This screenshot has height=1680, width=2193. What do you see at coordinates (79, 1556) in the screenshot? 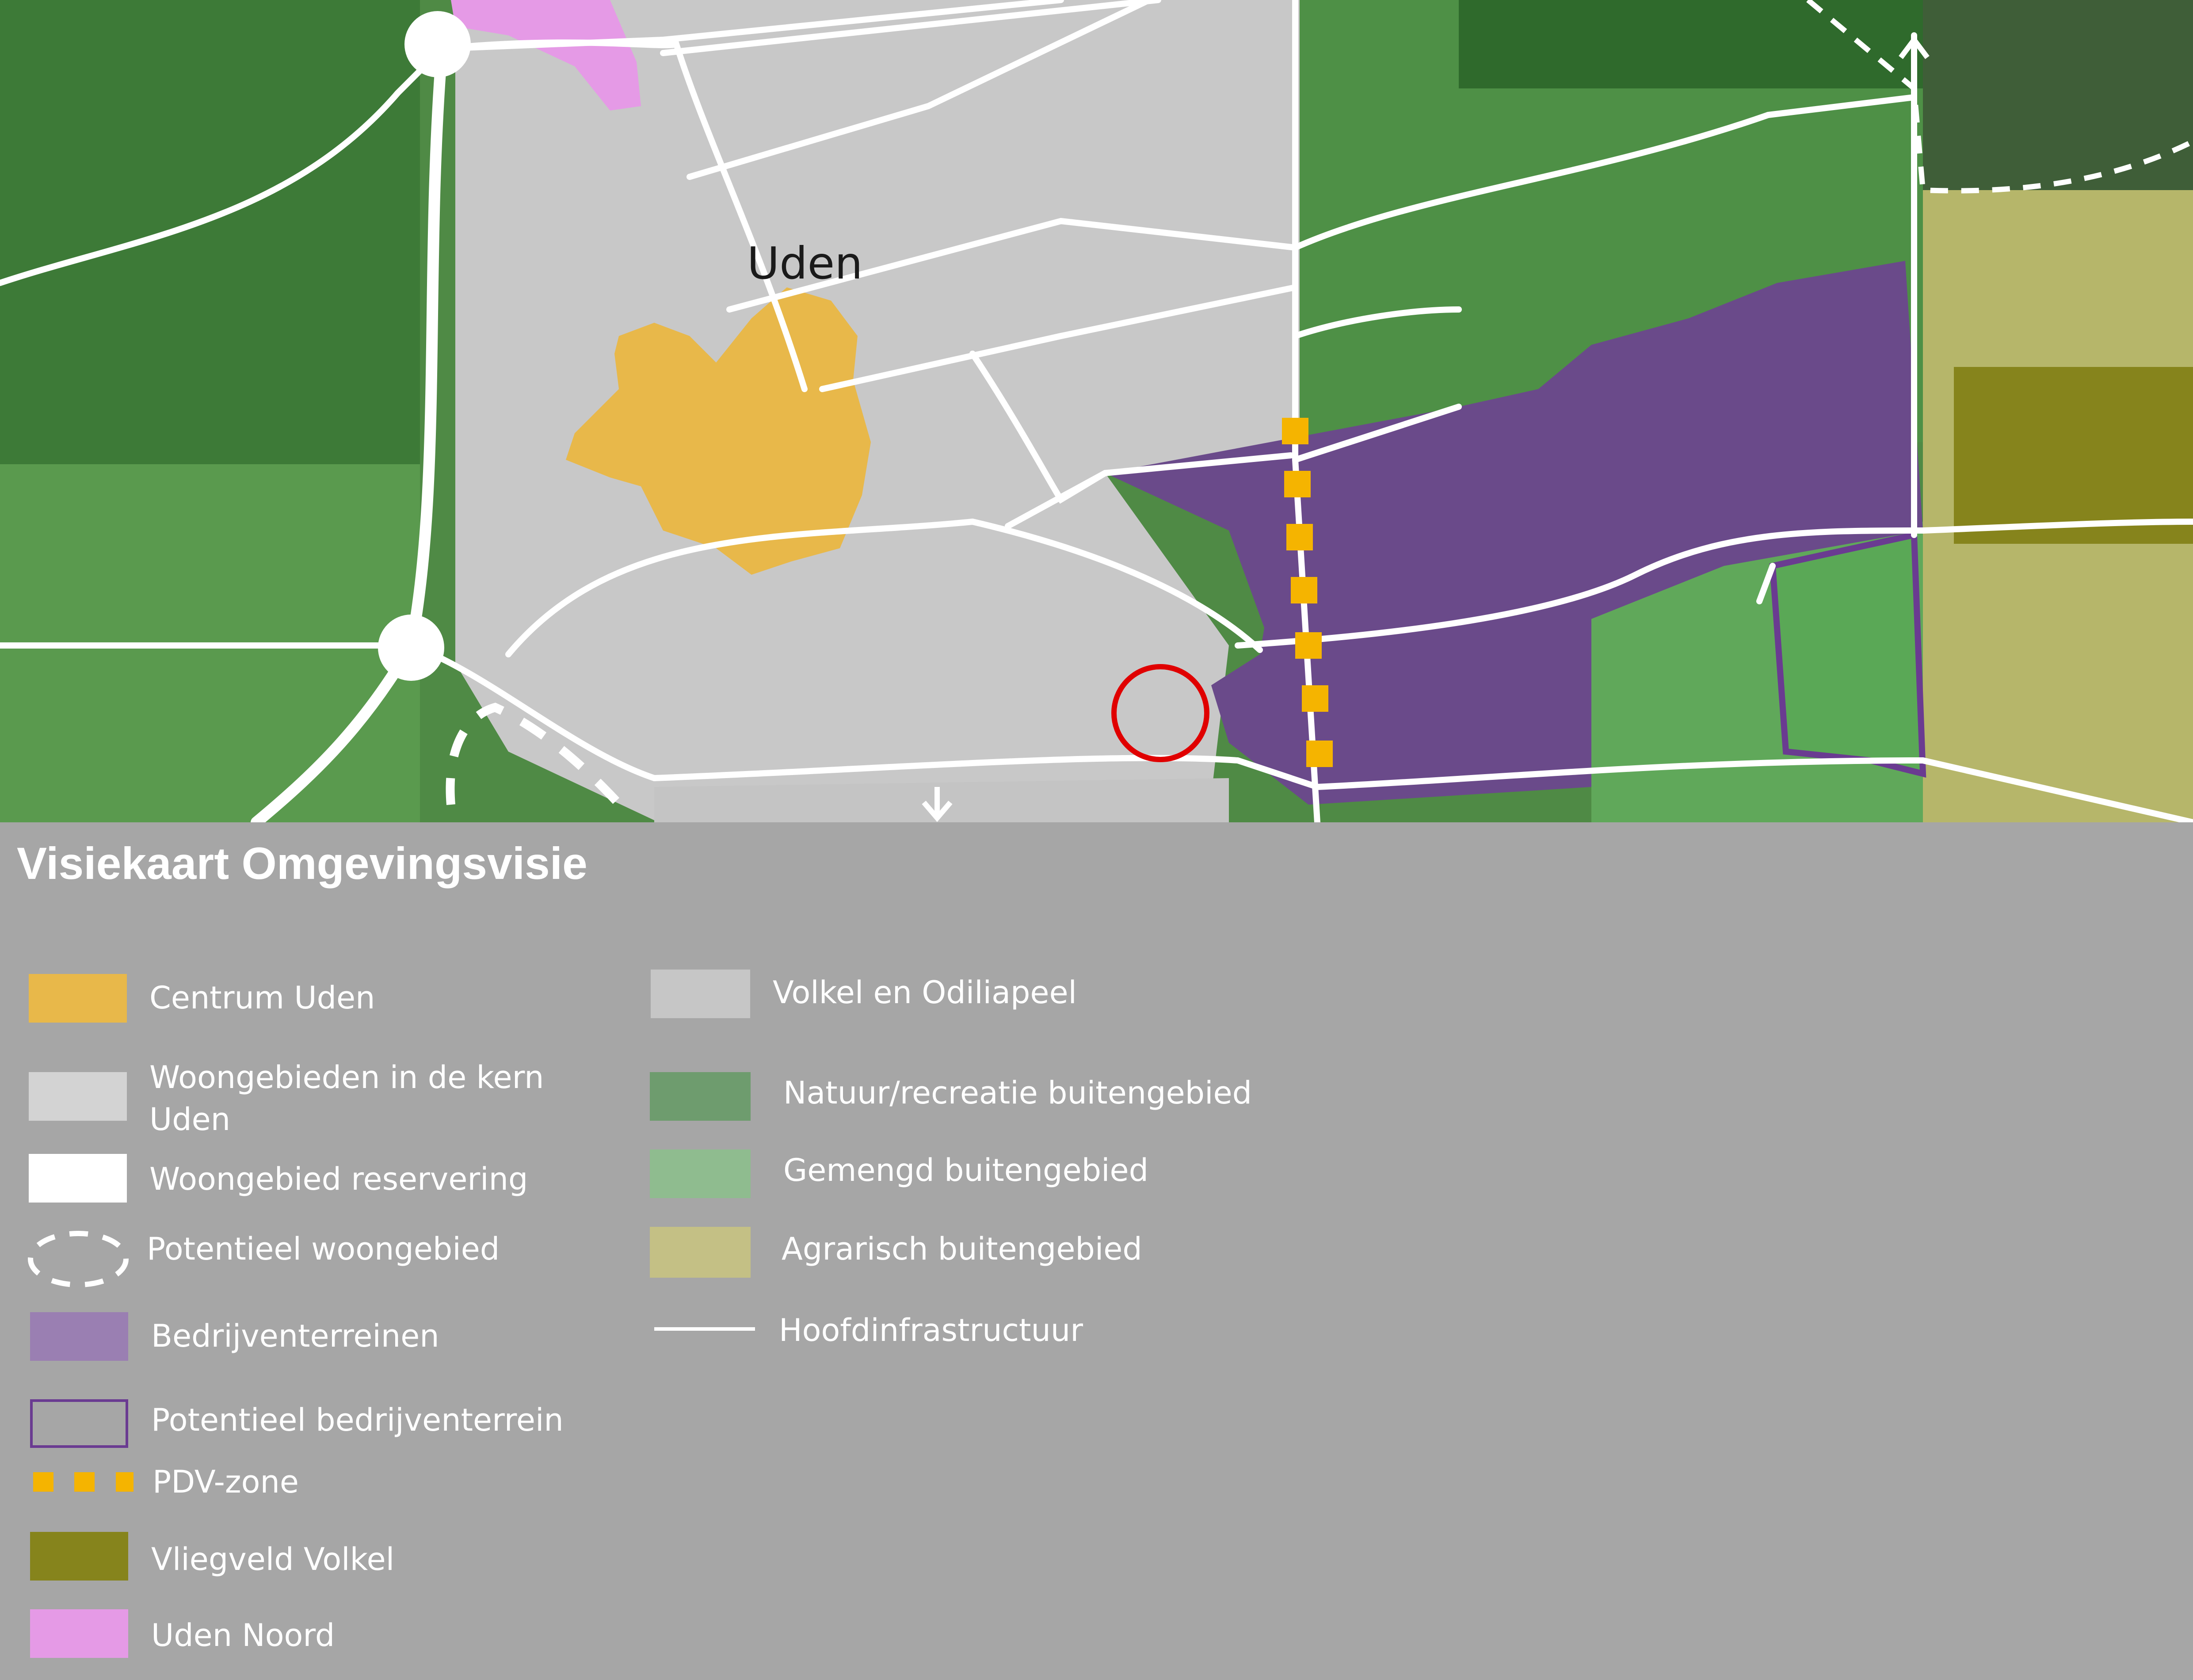
I see `legend-swatch-vliegveld-volkel` at bounding box center [79, 1556].